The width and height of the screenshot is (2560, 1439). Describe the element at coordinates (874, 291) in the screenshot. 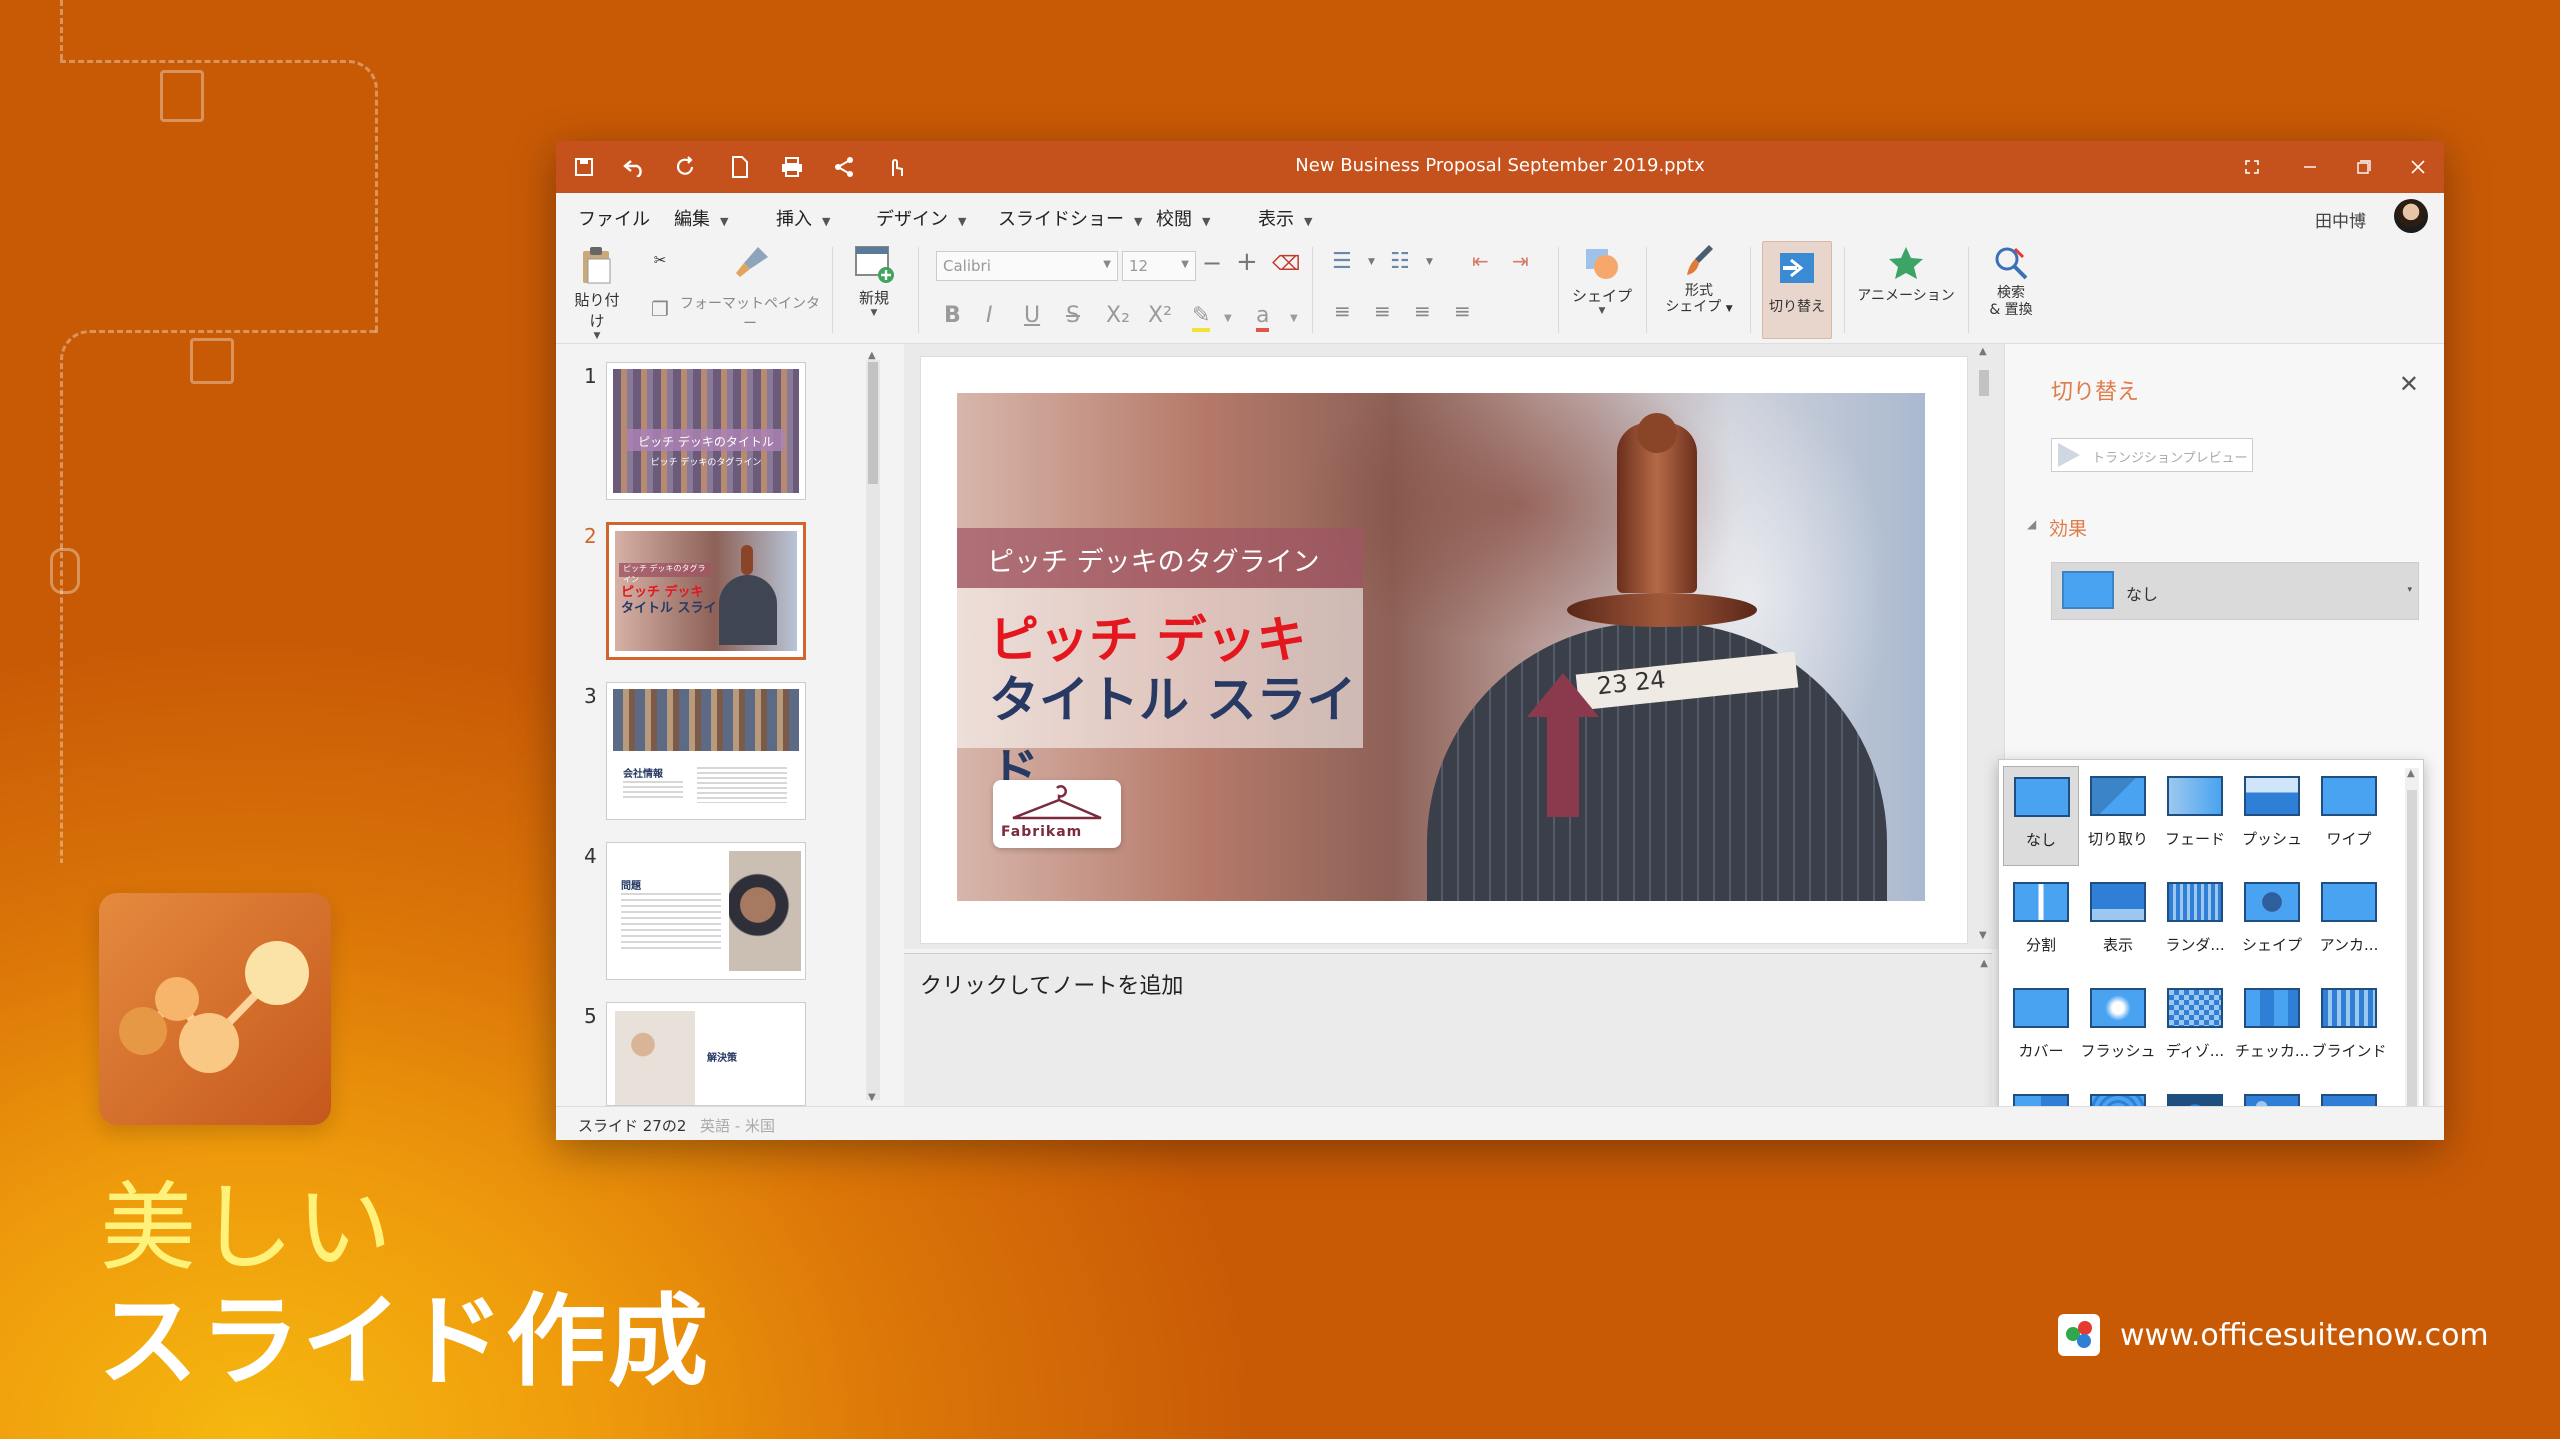

I see `new-slide-button: 新規 ▼` at that location.